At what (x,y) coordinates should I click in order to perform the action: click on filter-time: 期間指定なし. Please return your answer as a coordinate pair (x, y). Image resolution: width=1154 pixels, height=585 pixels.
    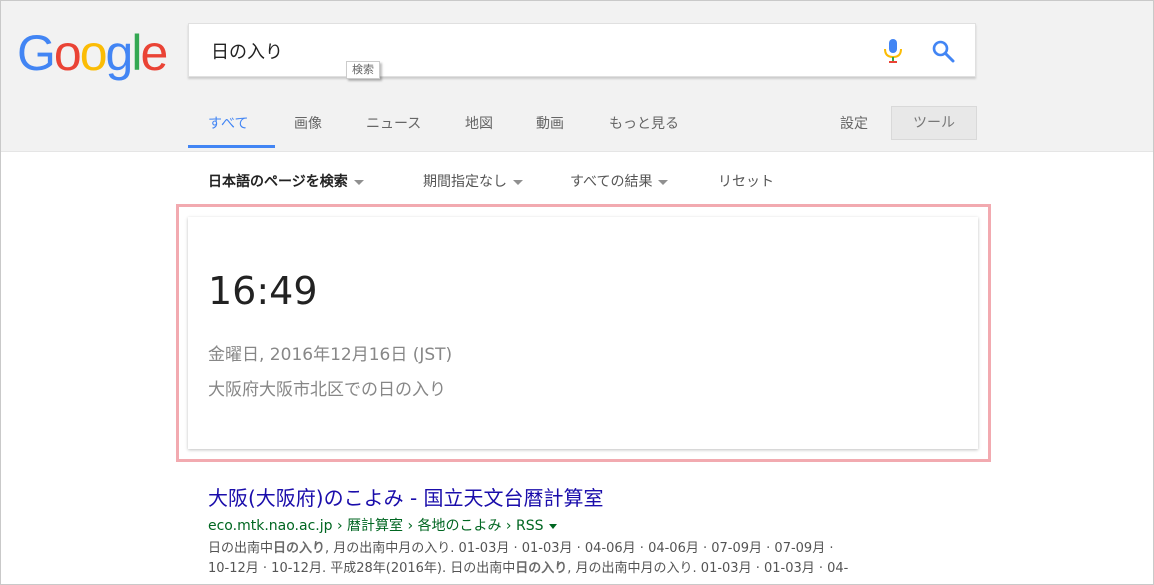
    Looking at the image, I should click on (473, 181).